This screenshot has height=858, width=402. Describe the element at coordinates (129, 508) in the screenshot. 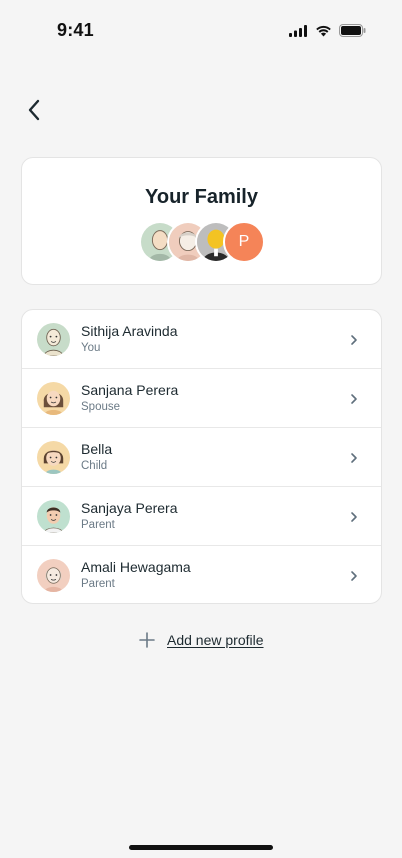

I see `member-name: Sanjaya Perera` at that location.